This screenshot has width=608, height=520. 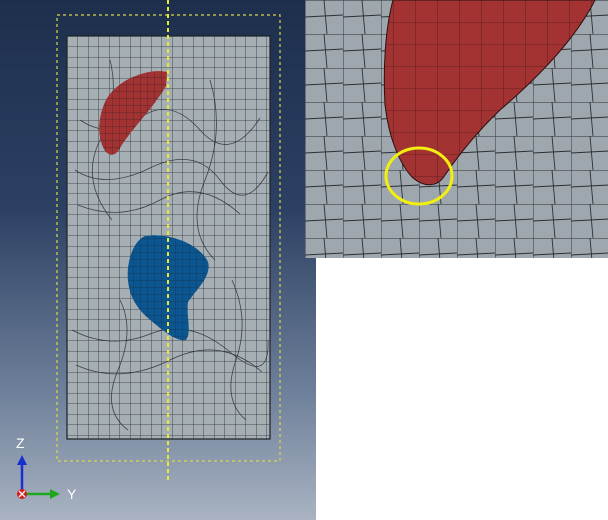 I want to click on coordinate-triad: Z Y, so click(x=46, y=468).